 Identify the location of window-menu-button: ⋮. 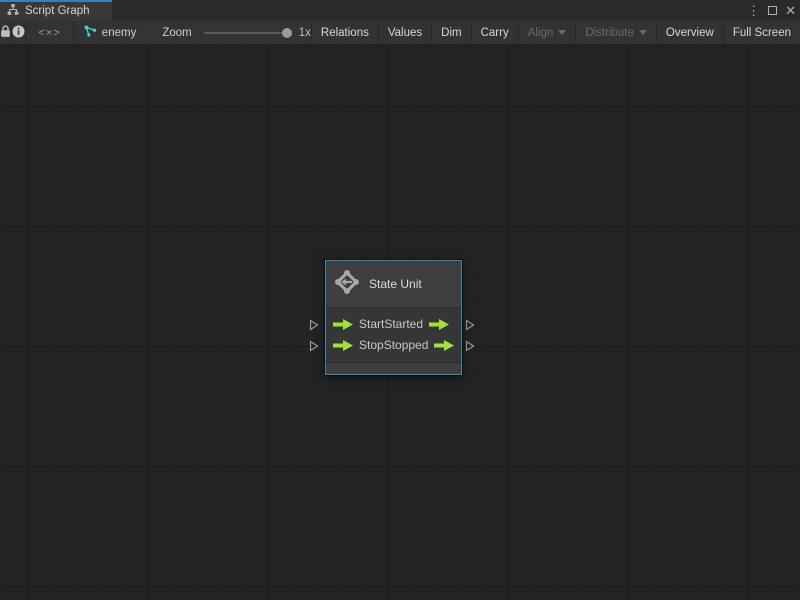
(753, 10).